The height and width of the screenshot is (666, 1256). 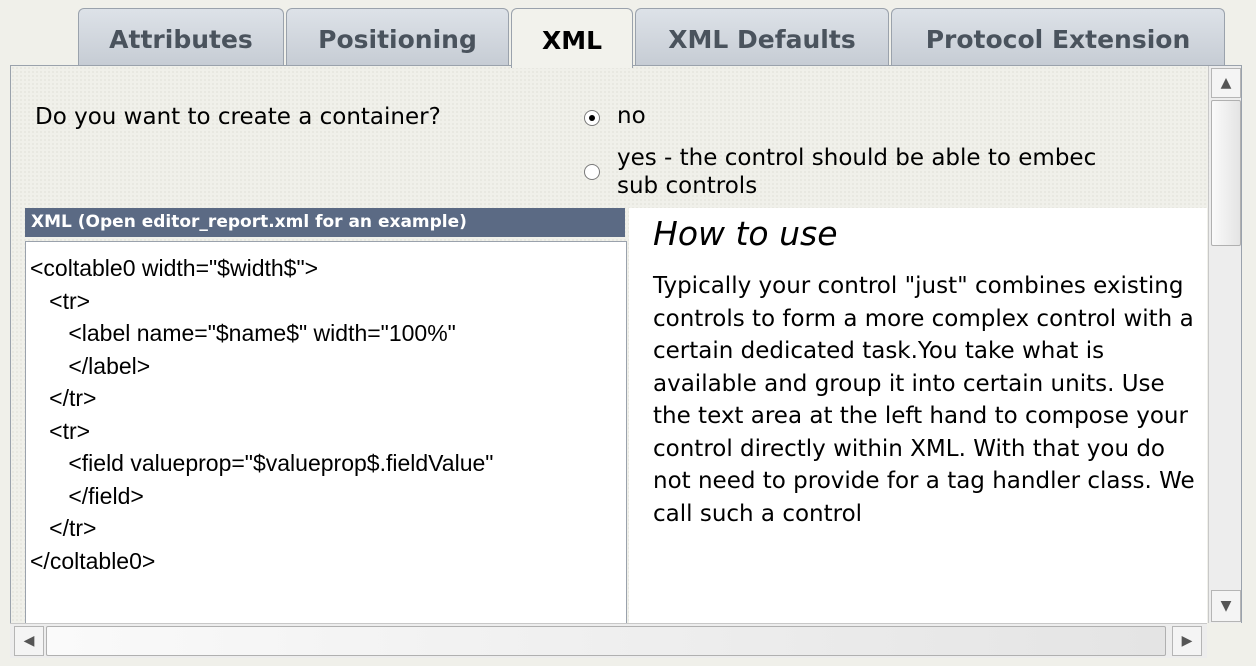 I want to click on tab-positioning: Positioning, so click(x=397, y=37).